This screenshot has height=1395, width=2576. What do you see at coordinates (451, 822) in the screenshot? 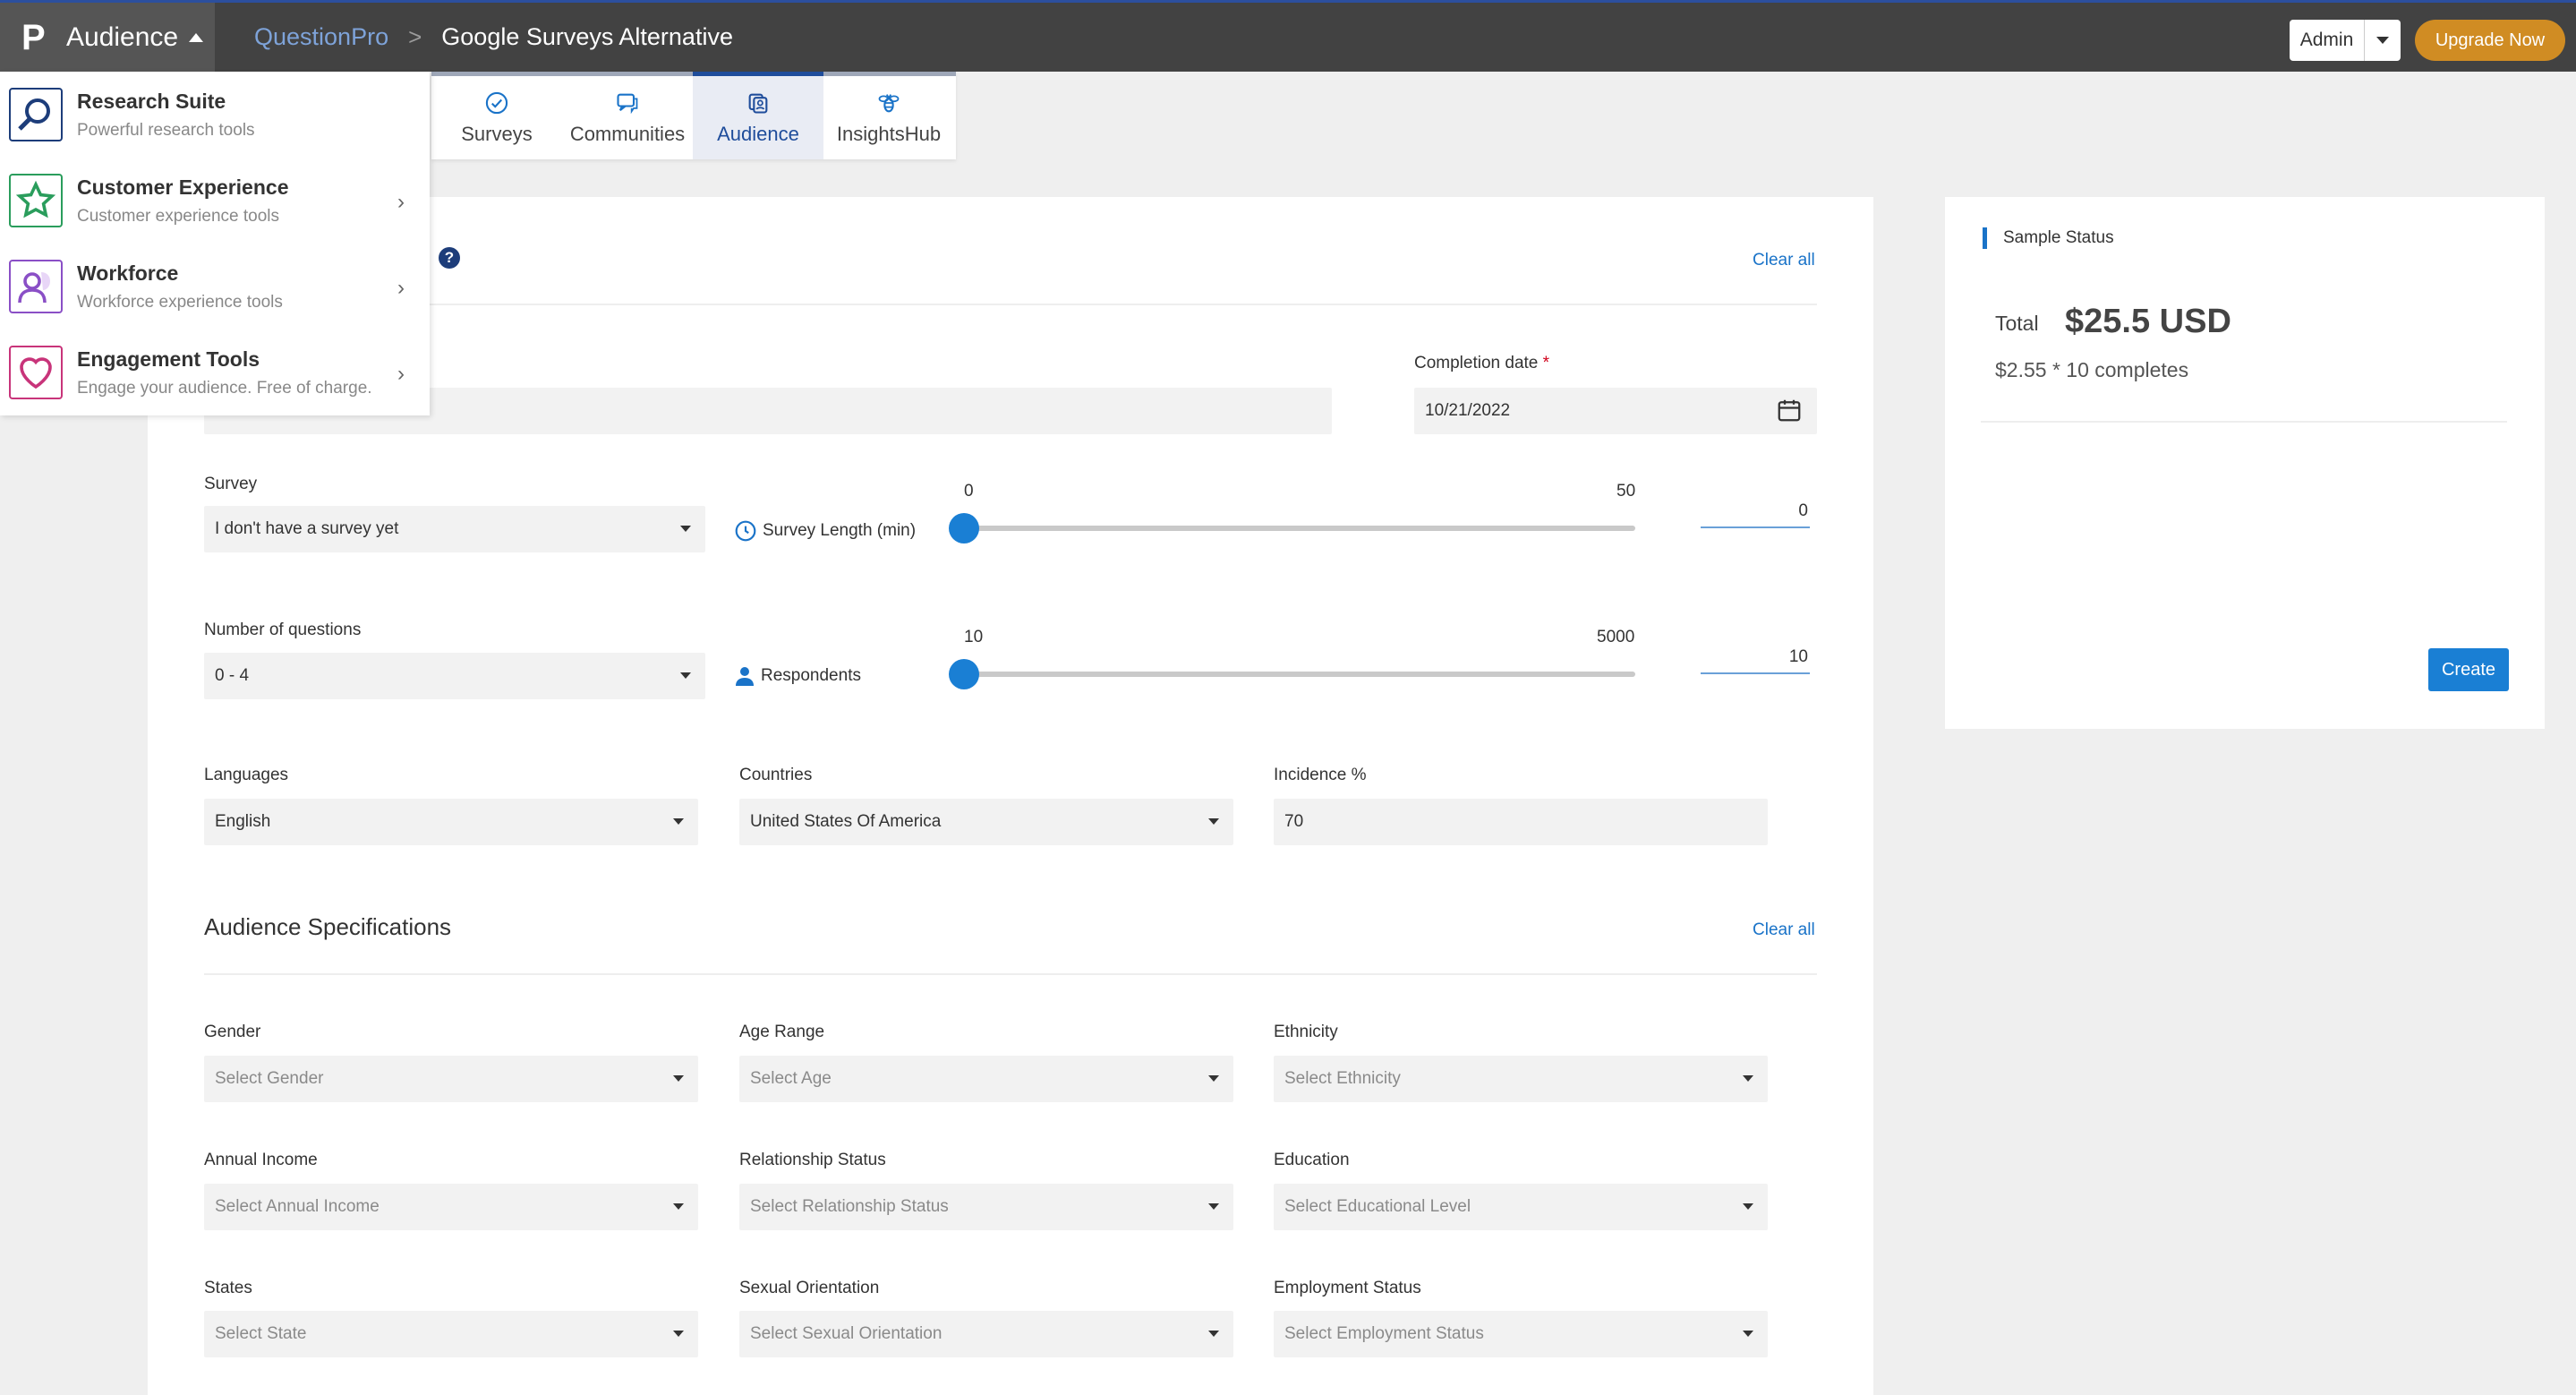
I see `languages-select: English` at bounding box center [451, 822].